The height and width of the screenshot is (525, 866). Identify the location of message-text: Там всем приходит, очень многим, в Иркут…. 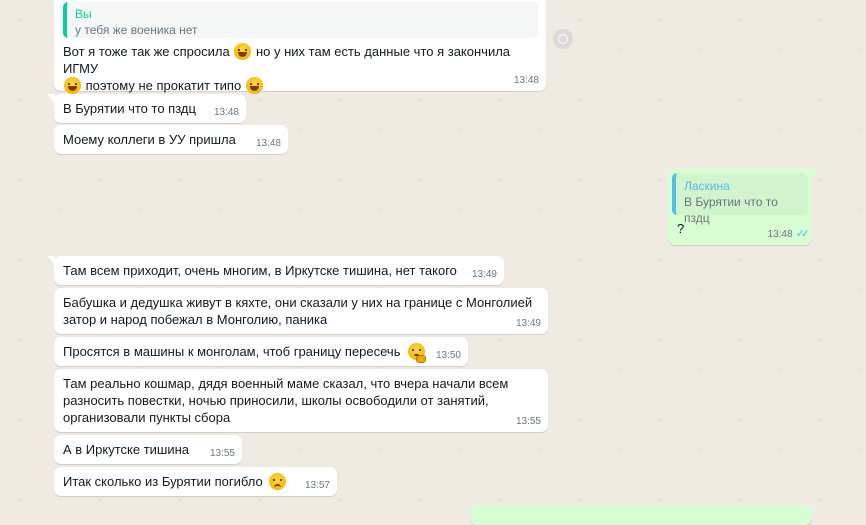
(260, 270).